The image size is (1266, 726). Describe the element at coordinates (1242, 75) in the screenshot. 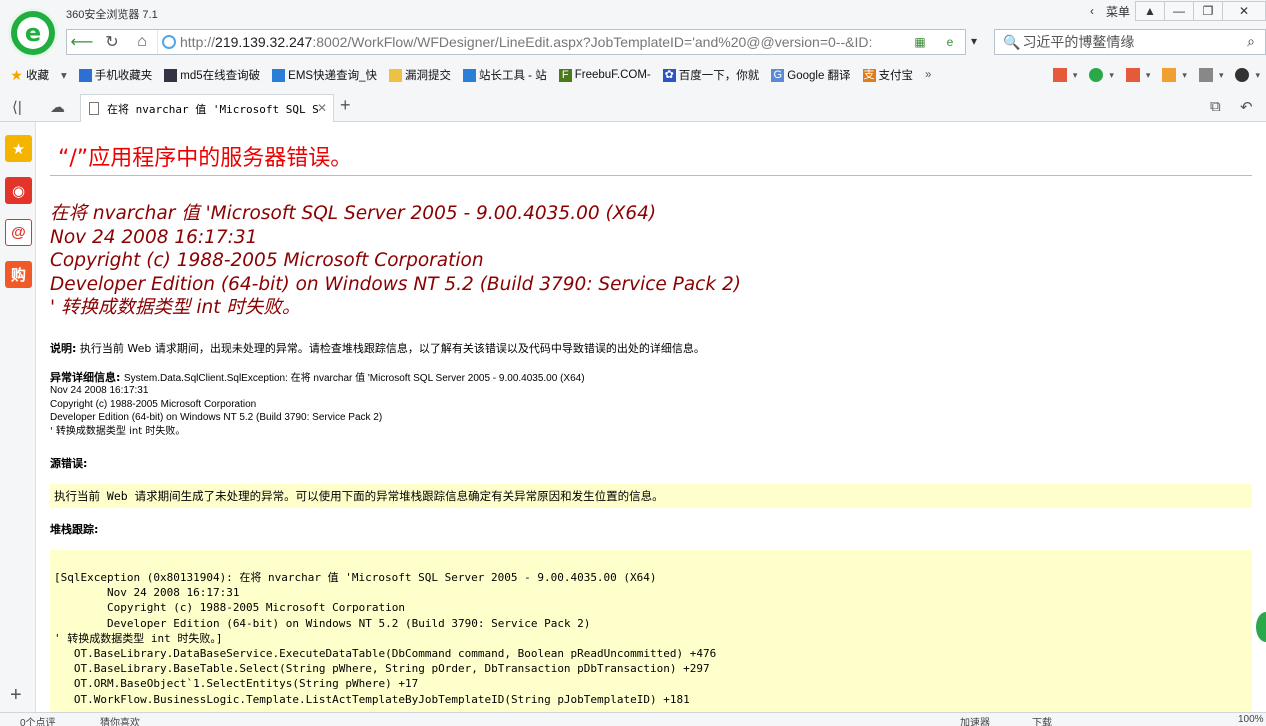

I see `user-icon` at that location.